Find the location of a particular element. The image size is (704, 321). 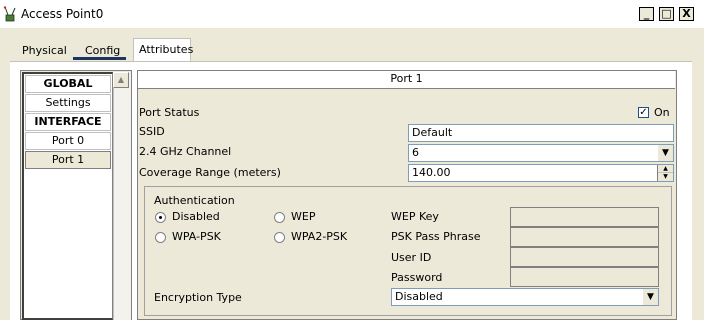

scroll-up-icon: ▲ is located at coordinates (121, 80).